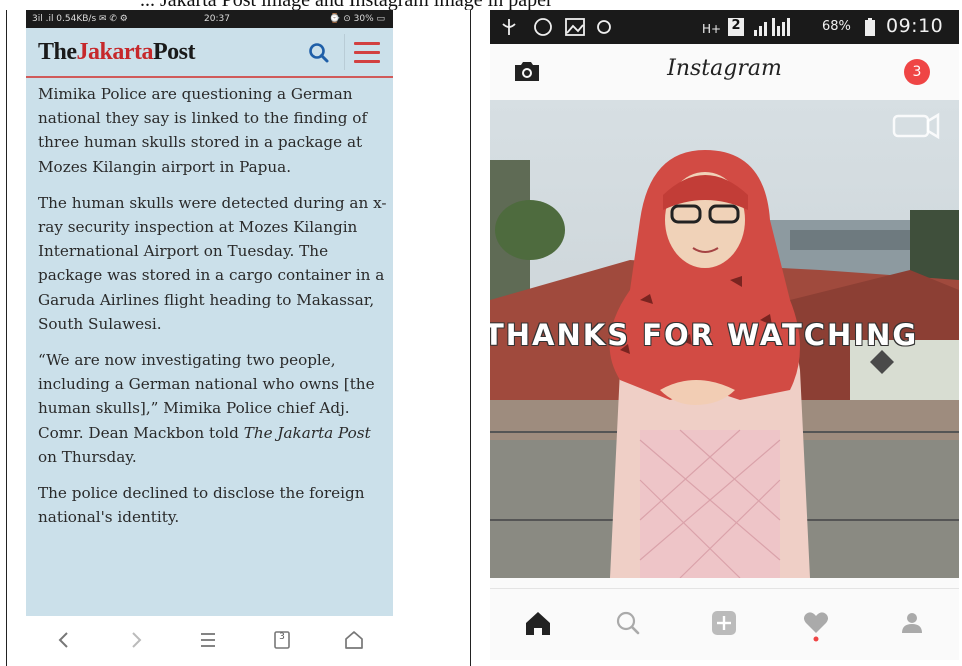 This screenshot has width=962, height=666. Describe the element at coordinates (917, 72) in the screenshot. I see `notification-badge: 3` at that location.